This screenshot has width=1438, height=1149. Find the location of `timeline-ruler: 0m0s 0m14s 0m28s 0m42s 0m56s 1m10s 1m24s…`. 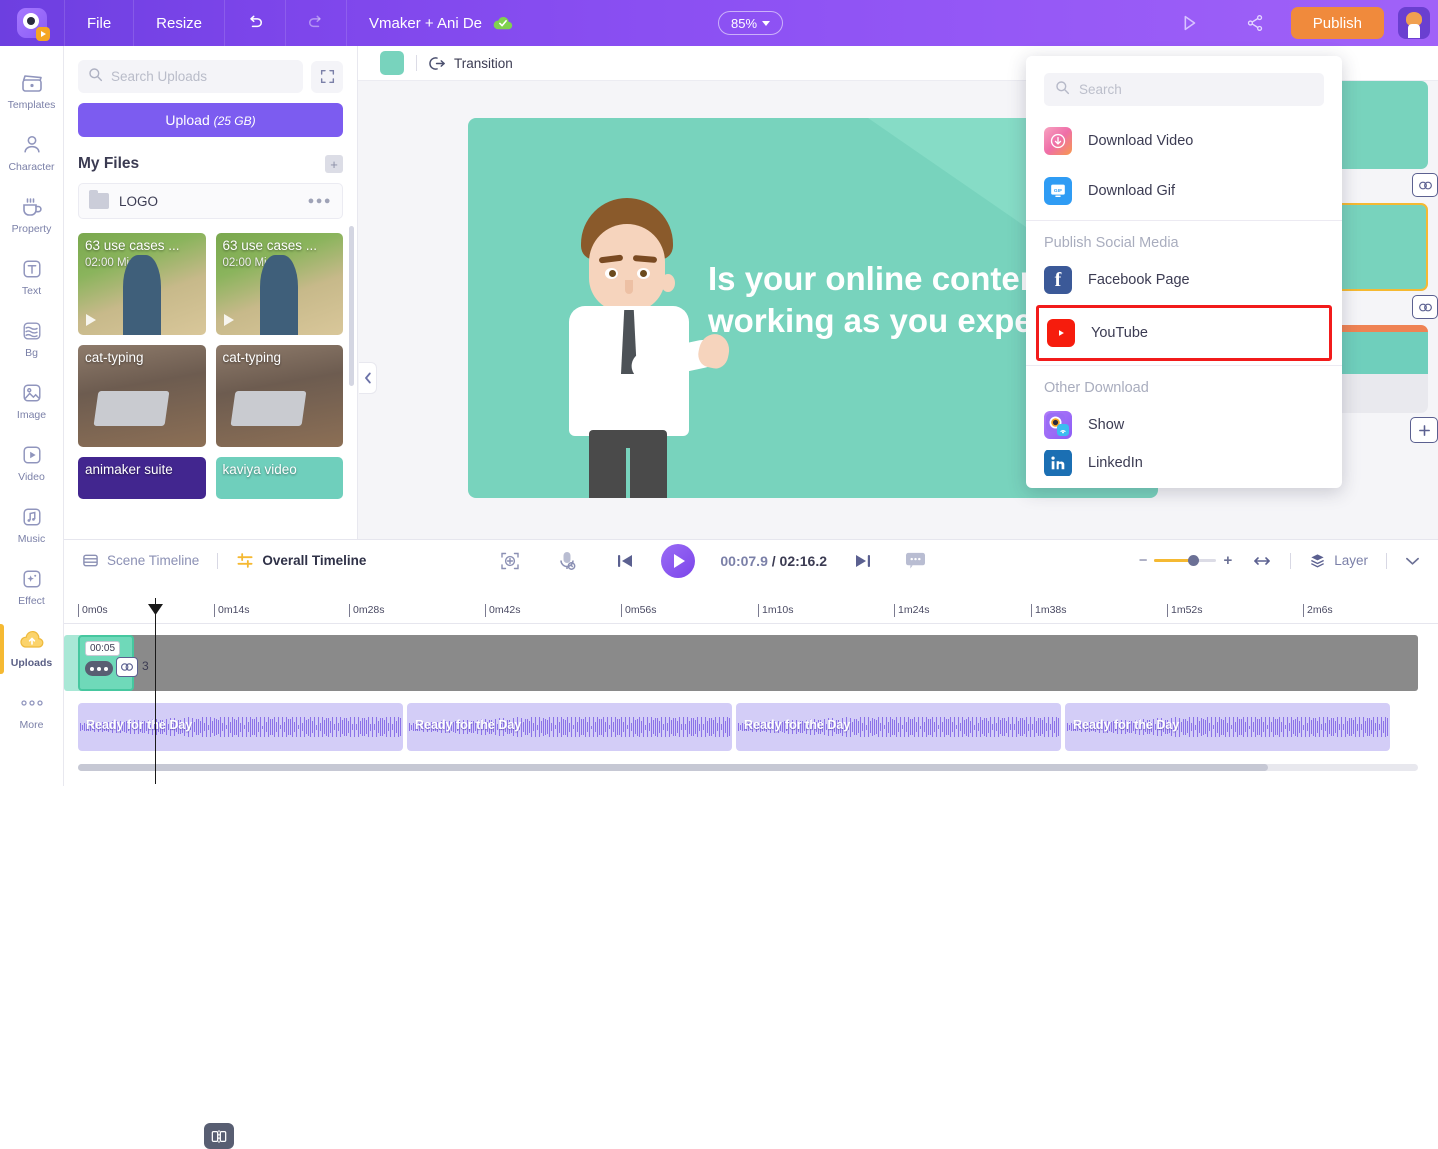

timeline-ruler: 0m0s 0m14s 0m28s 0m42s 0m56s 1m10s 1m24s… is located at coordinates (751, 614).